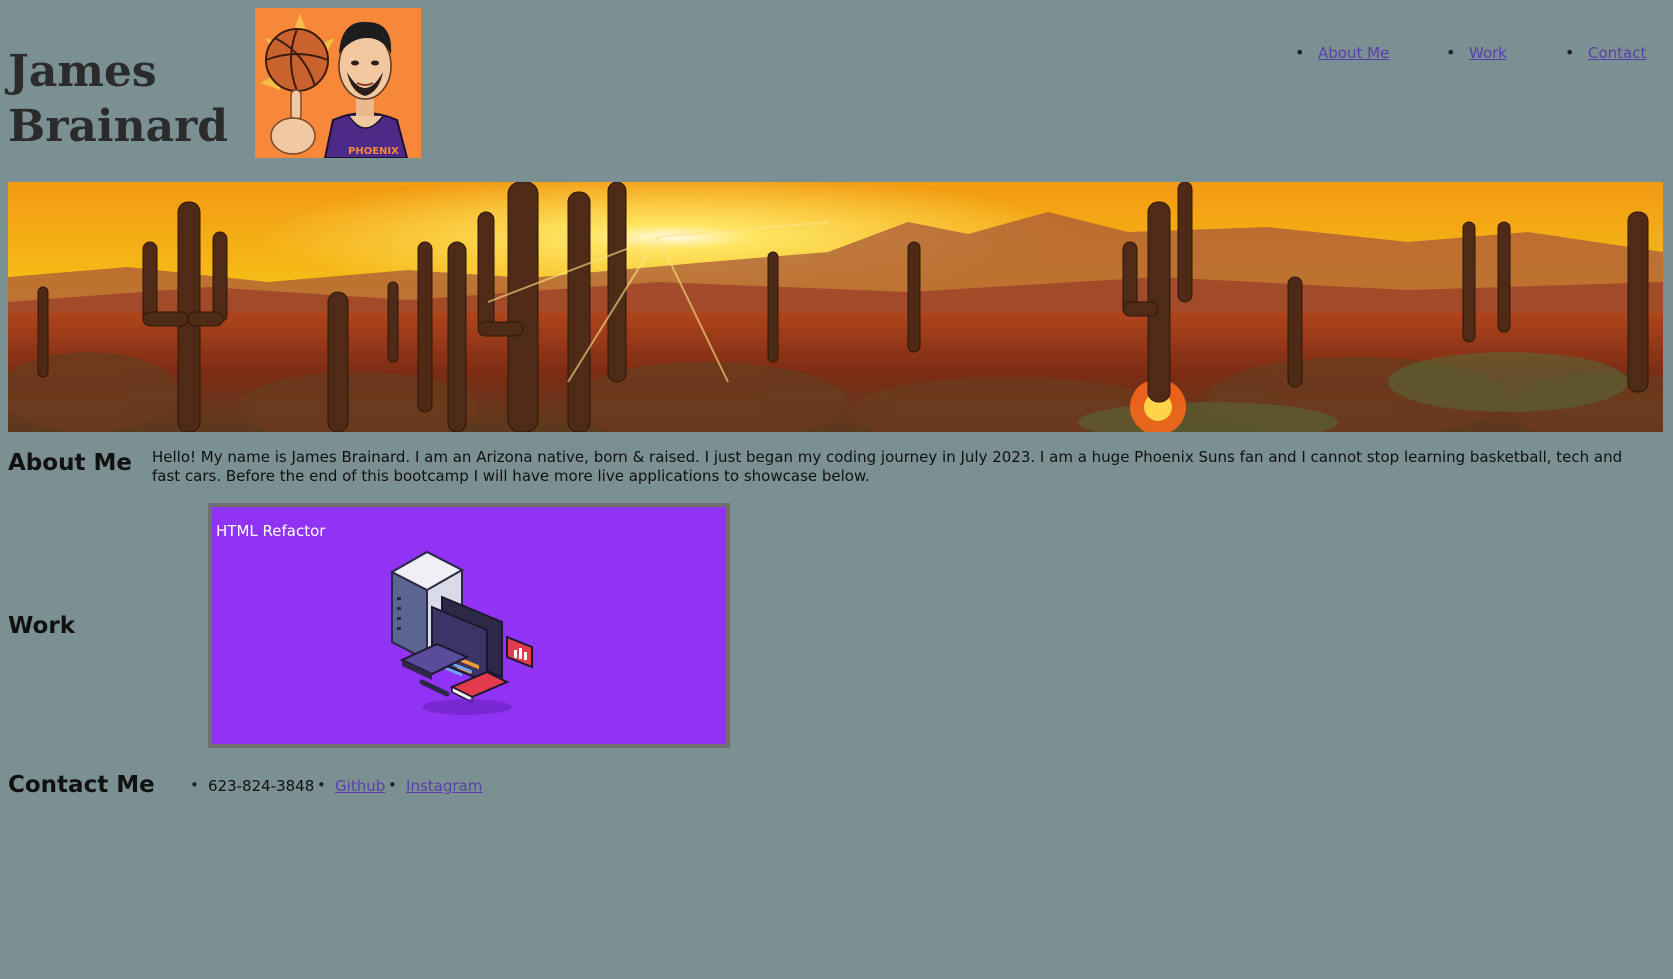 The width and height of the screenshot is (1673, 979). Describe the element at coordinates (360, 786) in the screenshot. I see `contact-link-github: Github` at that location.